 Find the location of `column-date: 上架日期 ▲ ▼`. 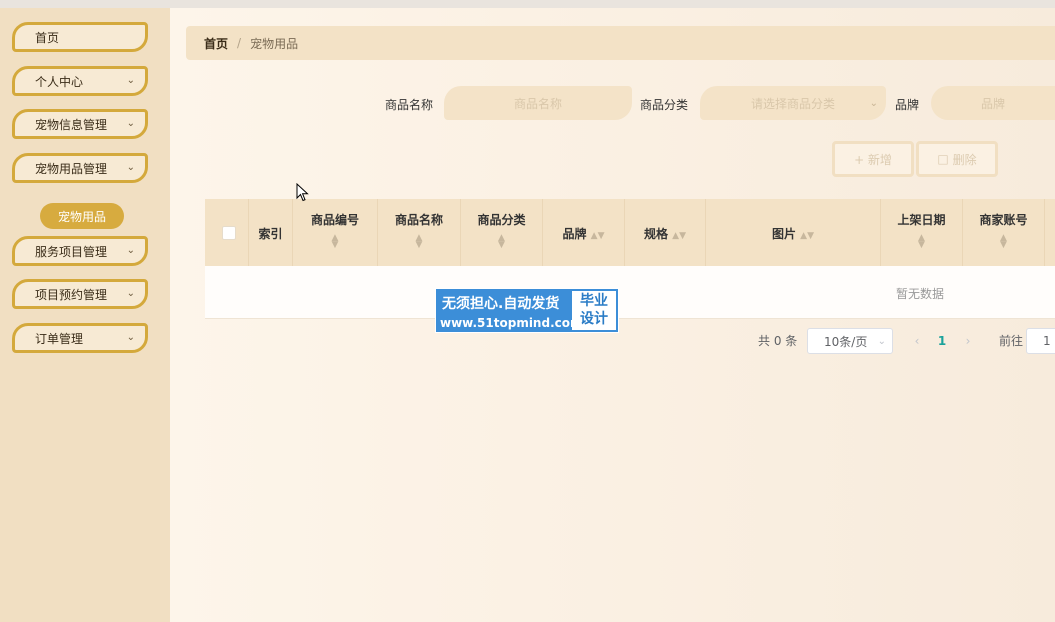

column-date: 上架日期 ▲ ▼ is located at coordinates (922, 232).